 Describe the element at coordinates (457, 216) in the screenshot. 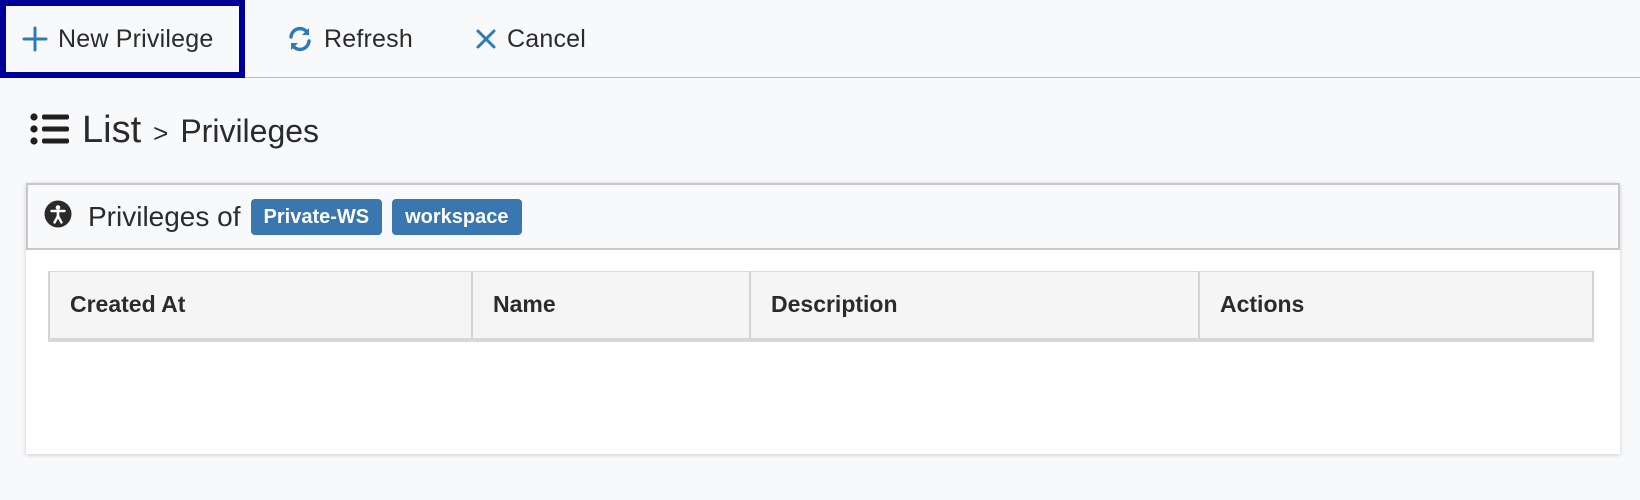

I see `workspace-type-badge: workspace` at that location.